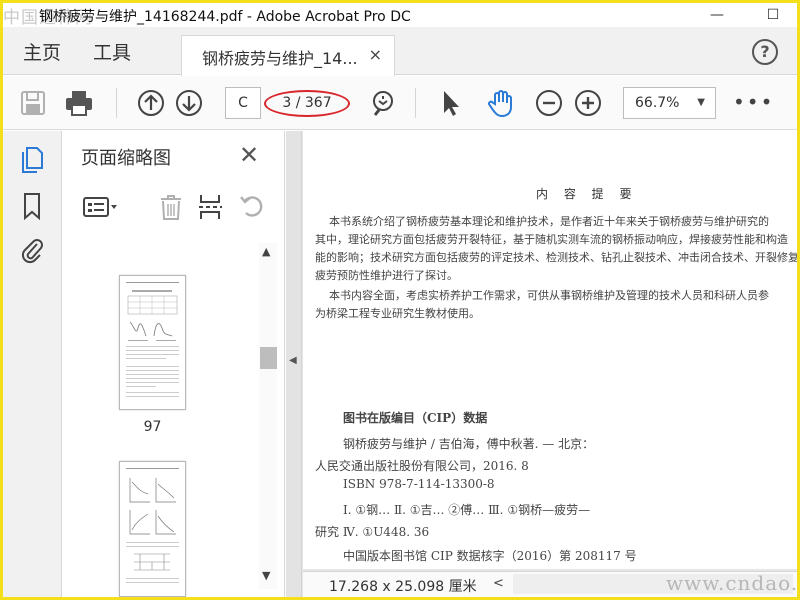  What do you see at coordinates (469, 444) in the screenshot?
I see `cip-line: 钢桥疲劳与维护 / 吉伯海，傅中秋著. — 北京：` at bounding box center [469, 444].